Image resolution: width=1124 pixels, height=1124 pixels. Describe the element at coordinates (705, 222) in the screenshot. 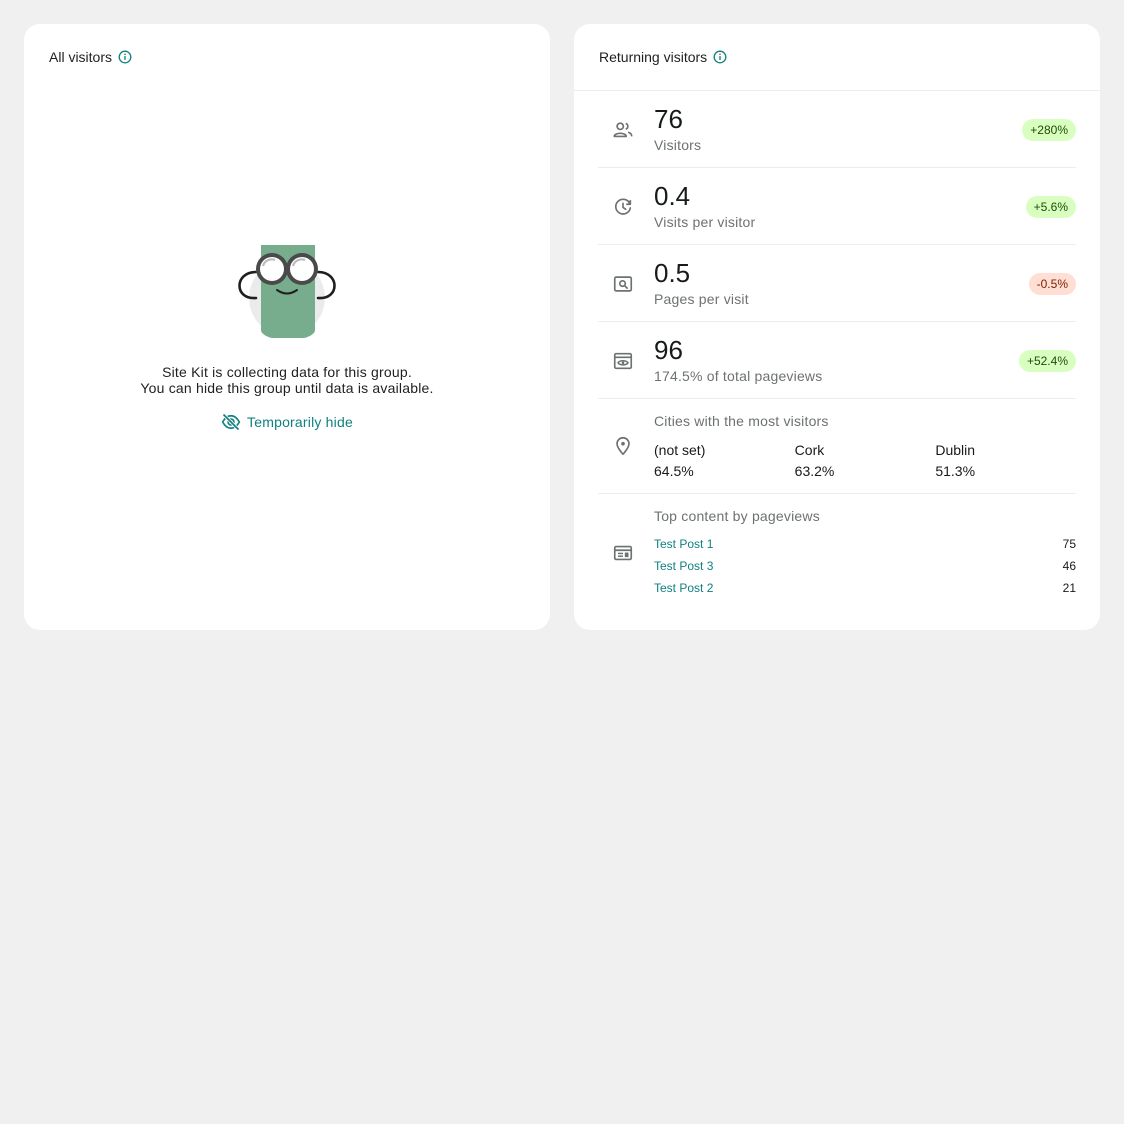

I see `metric-label: Visits per visitor` at that location.